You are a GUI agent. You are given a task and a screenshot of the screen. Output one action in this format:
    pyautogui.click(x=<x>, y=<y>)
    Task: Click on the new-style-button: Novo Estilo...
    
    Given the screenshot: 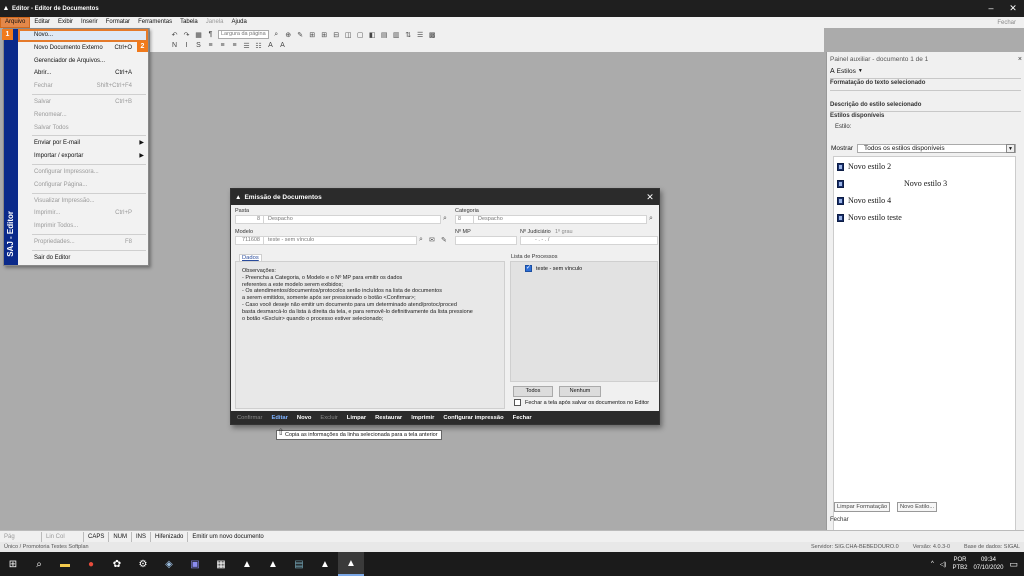 What is the action you would take?
    pyautogui.click(x=917, y=507)
    